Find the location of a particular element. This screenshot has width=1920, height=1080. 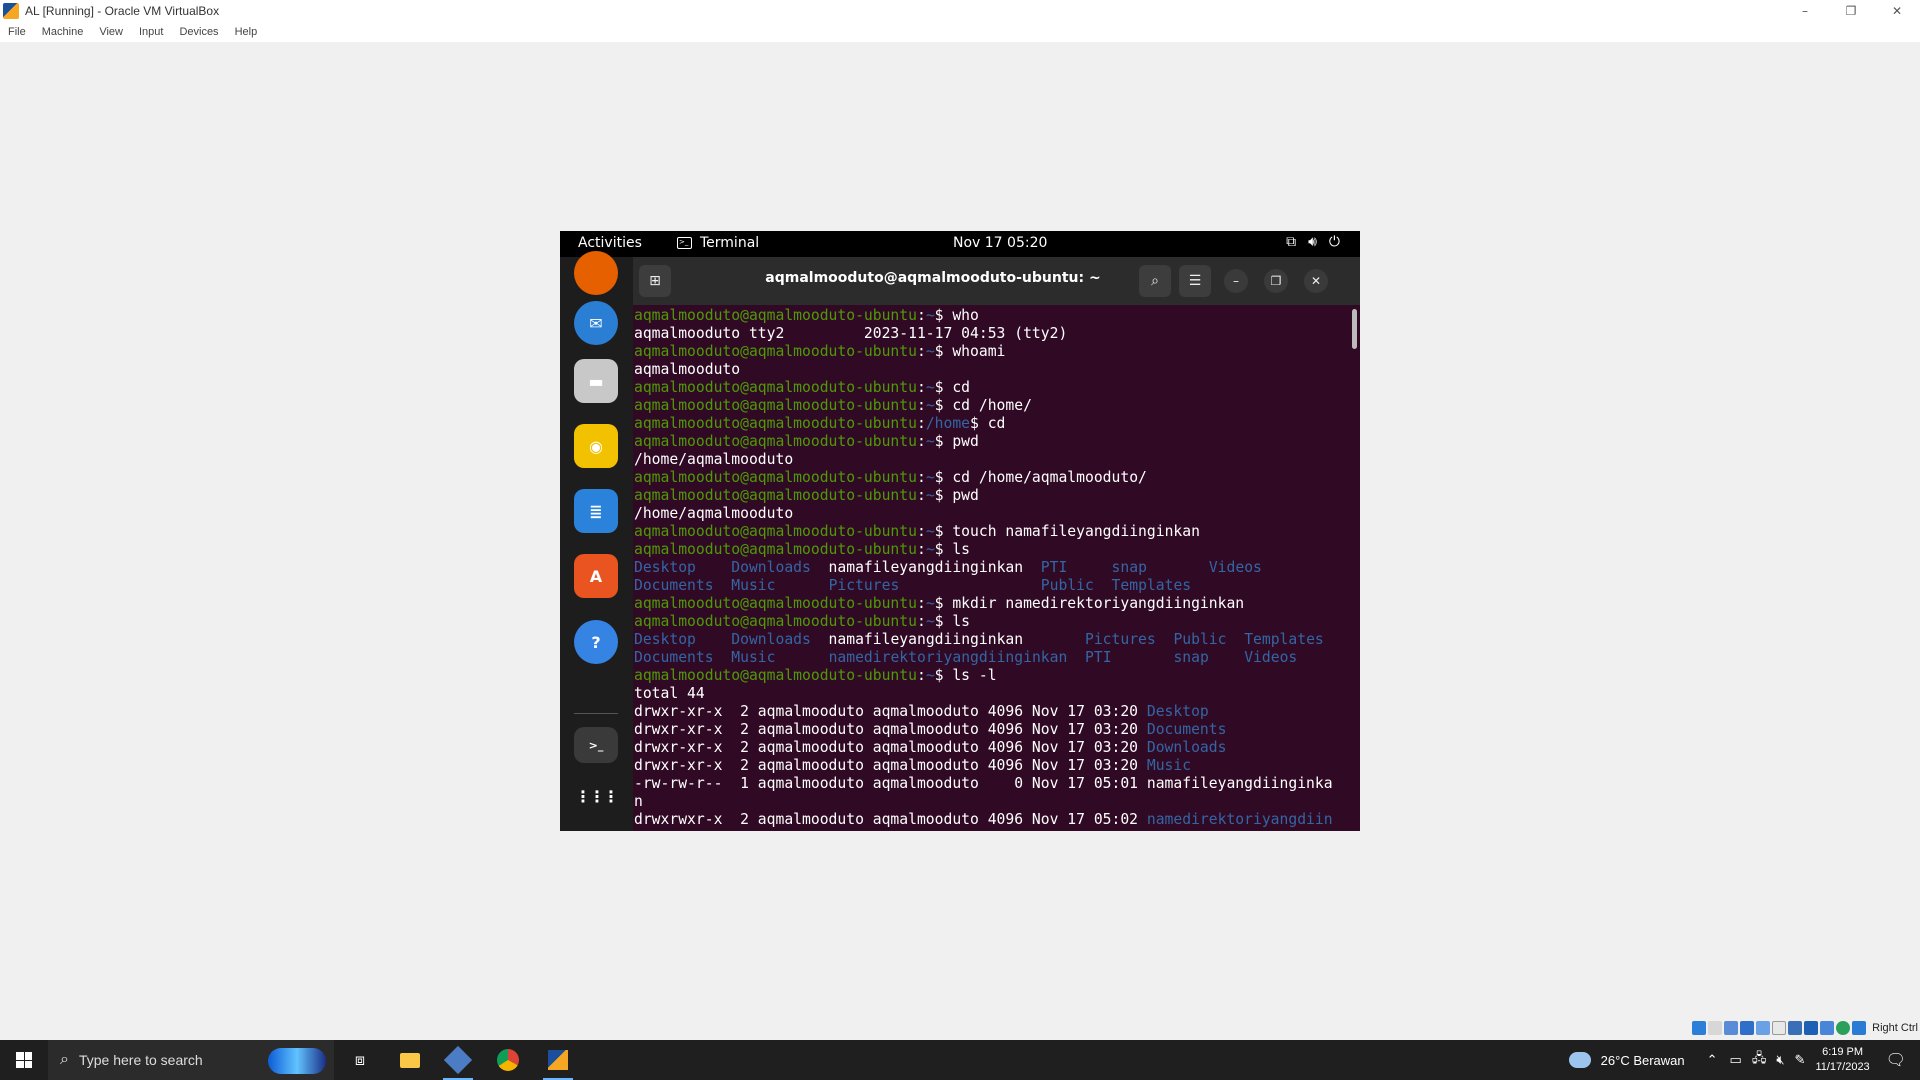

virtualbox-vm-taskbar-icon is located at coordinates (558, 1060).